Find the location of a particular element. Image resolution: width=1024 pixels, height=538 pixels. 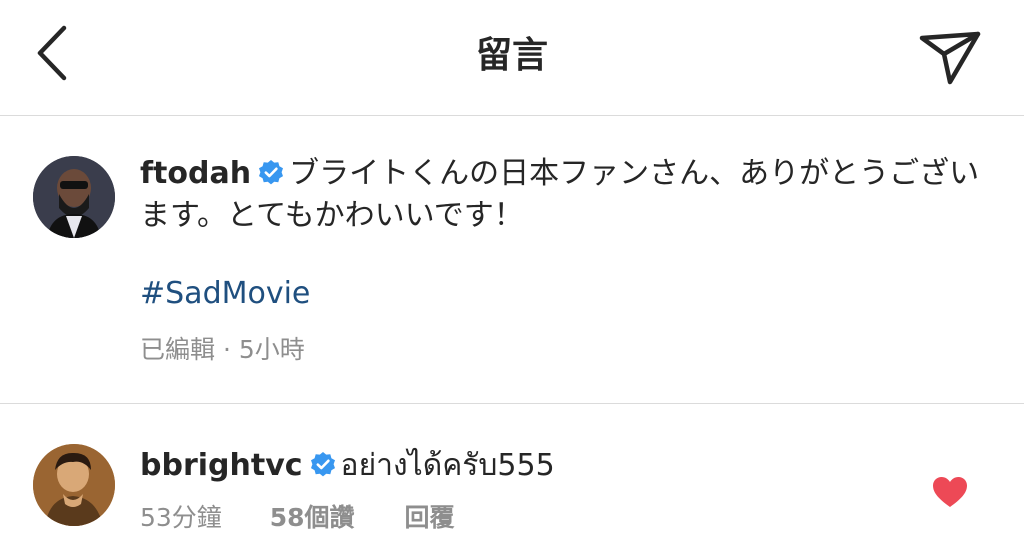

comment-meta: 53分鐘 58個讚 回覆 is located at coordinates (297, 518).